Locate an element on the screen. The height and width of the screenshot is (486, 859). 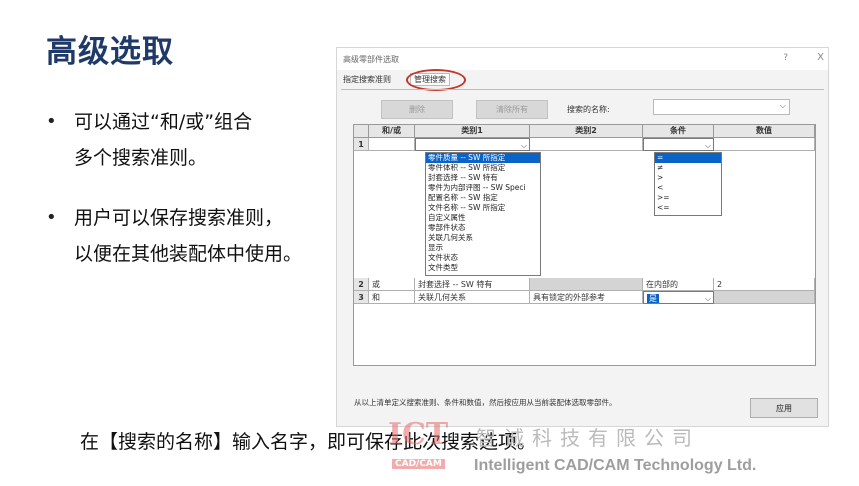
grid-corner is located at coordinates (361, 131).